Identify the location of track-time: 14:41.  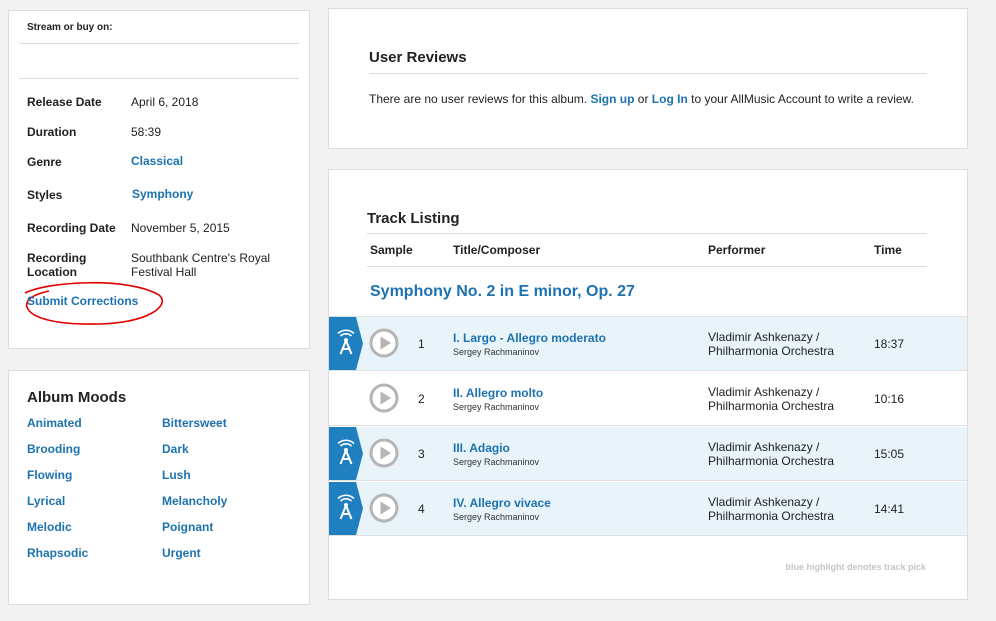
(889, 509).